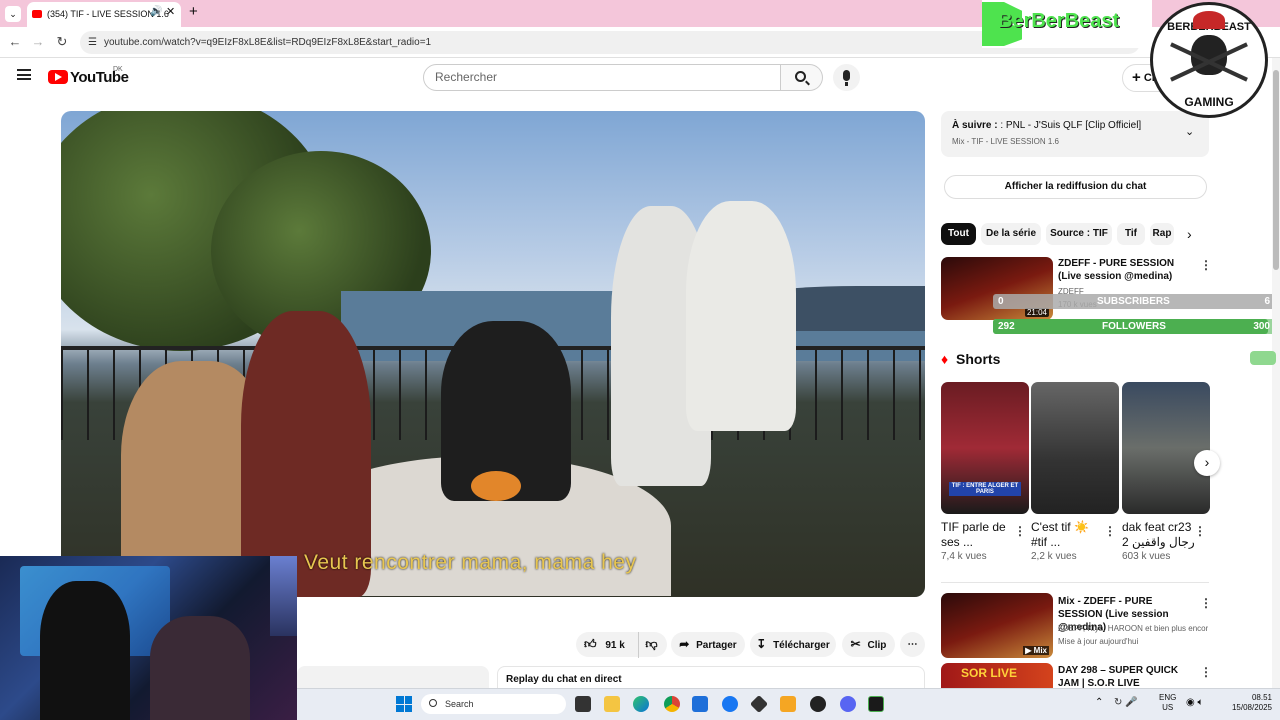  I want to click on thumbs-down-icon: 👎︎, so click(651, 644).